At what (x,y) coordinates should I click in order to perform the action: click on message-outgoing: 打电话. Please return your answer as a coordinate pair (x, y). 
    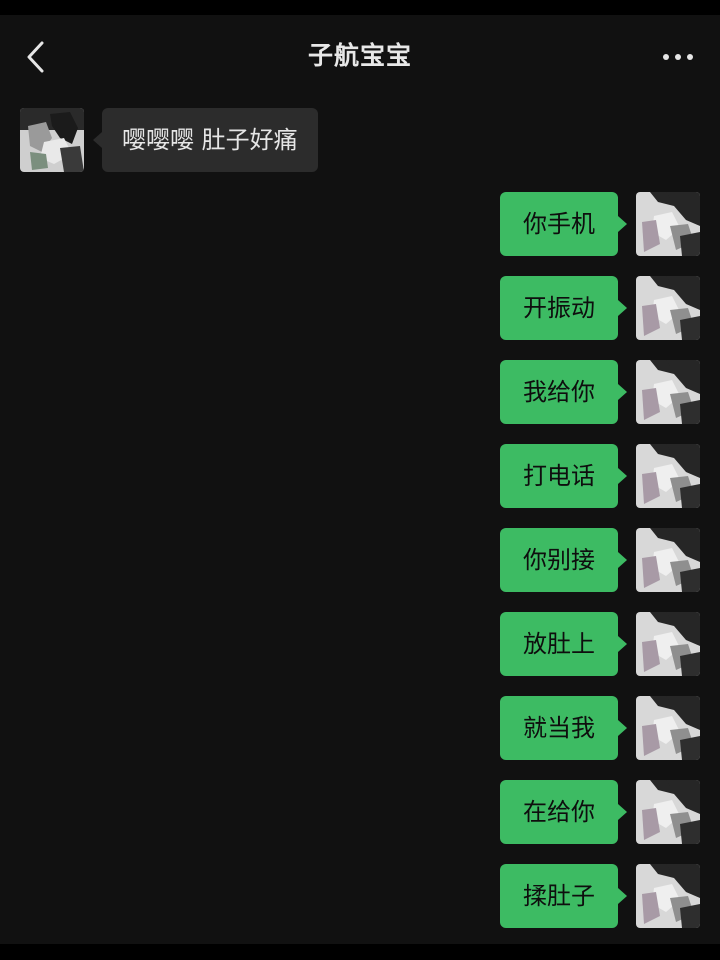
    Looking at the image, I should click on (590, 476).